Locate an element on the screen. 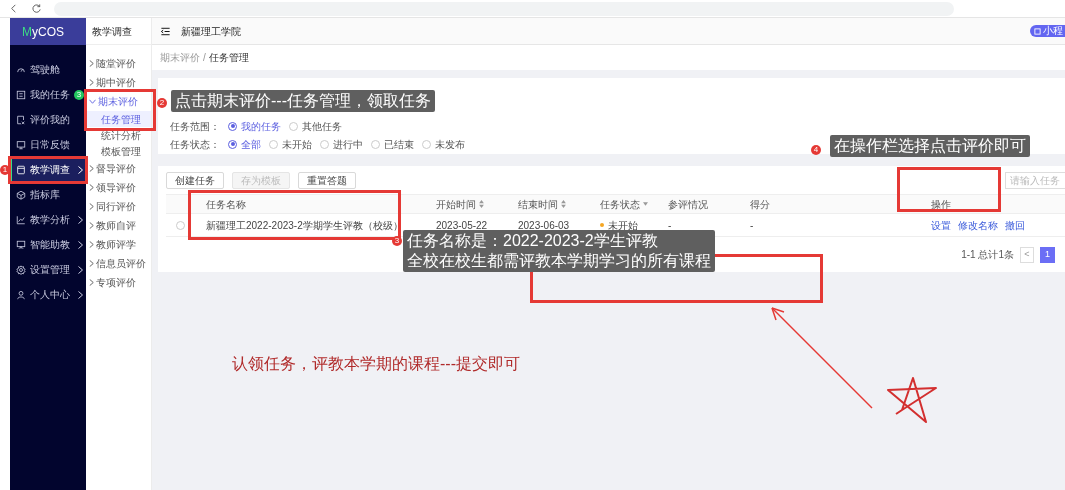 The height and width of the screenshot is (490, 1065). list-icon is located at coordinates (21, 94).